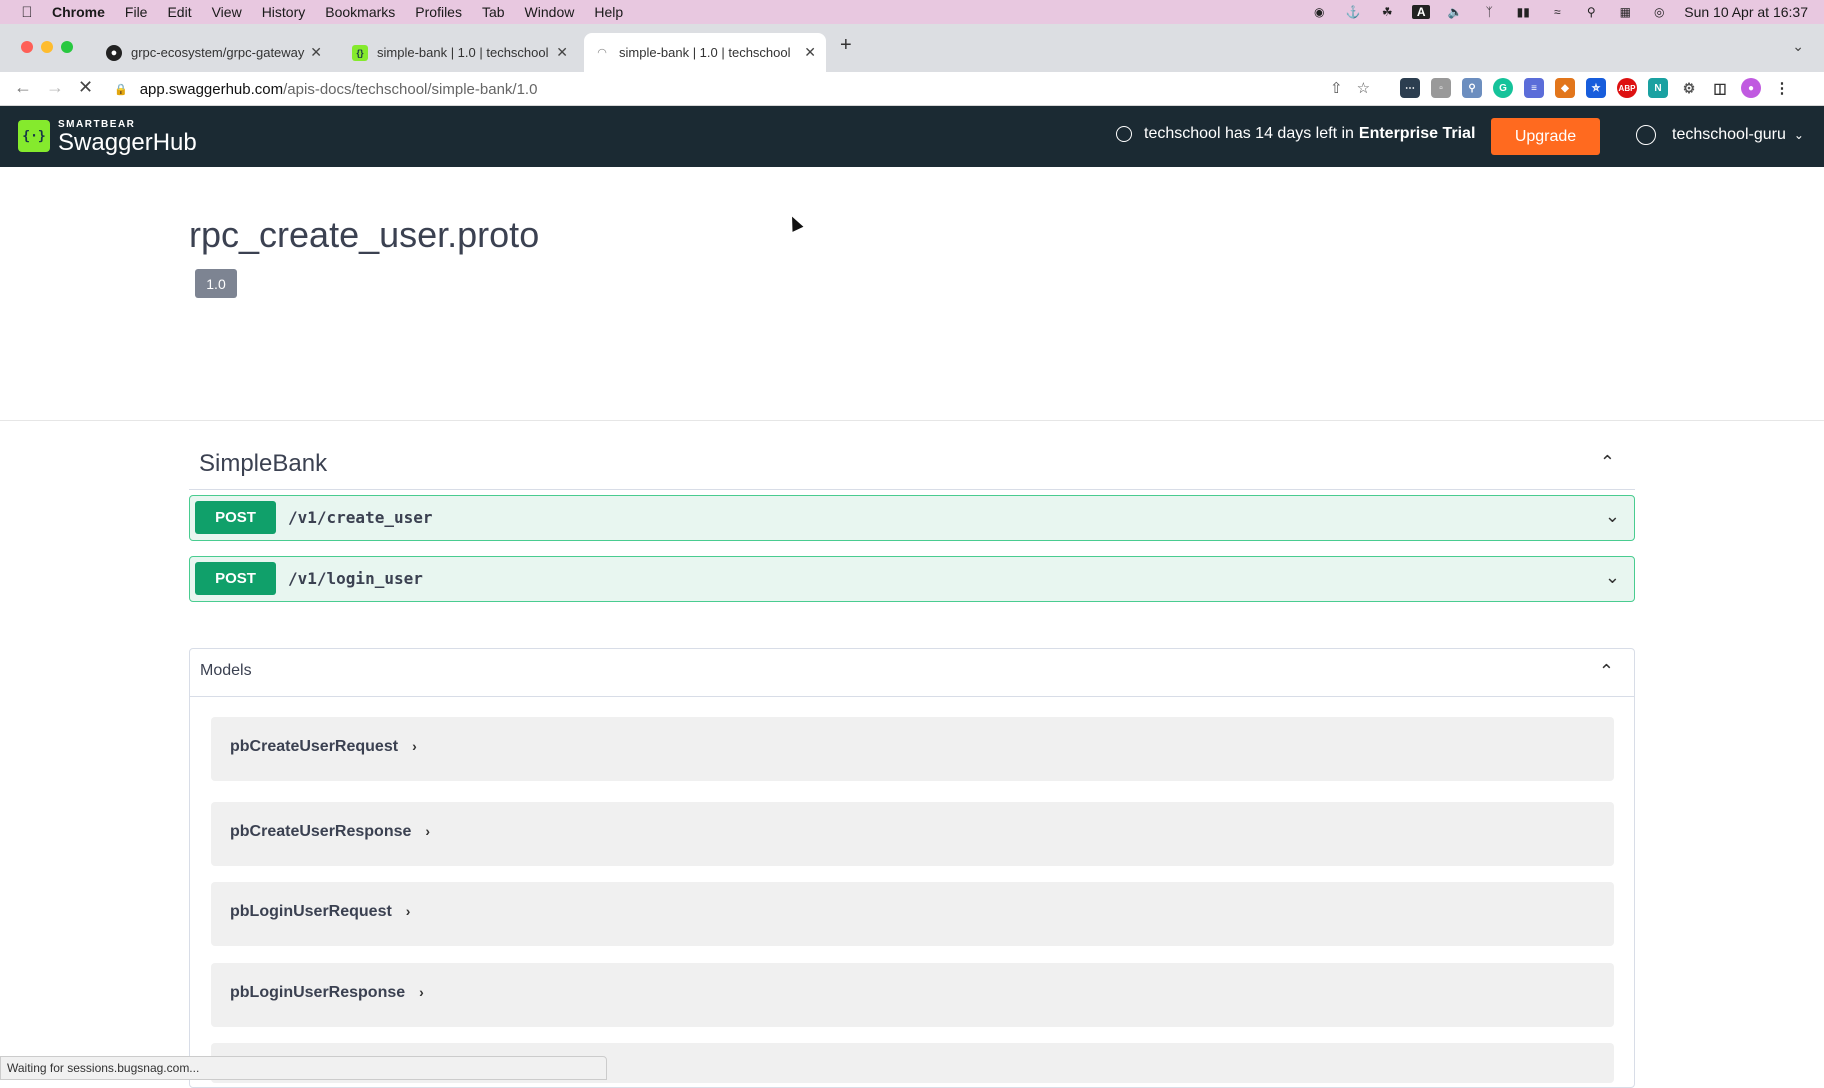 The height and width of the screenshot is (1088, 1824). Describe the element at coordinates (1565, 88) in the screenshot. I see `metamask-icon: ◆` at that location.